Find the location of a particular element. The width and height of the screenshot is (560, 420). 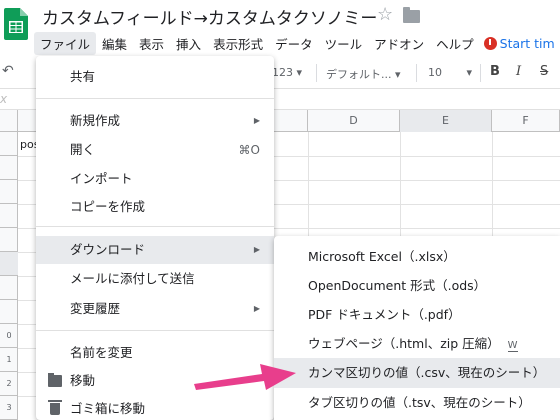

menu-item-label: OpenDocument 形式（.ods） is located at coordinates (397, 285).